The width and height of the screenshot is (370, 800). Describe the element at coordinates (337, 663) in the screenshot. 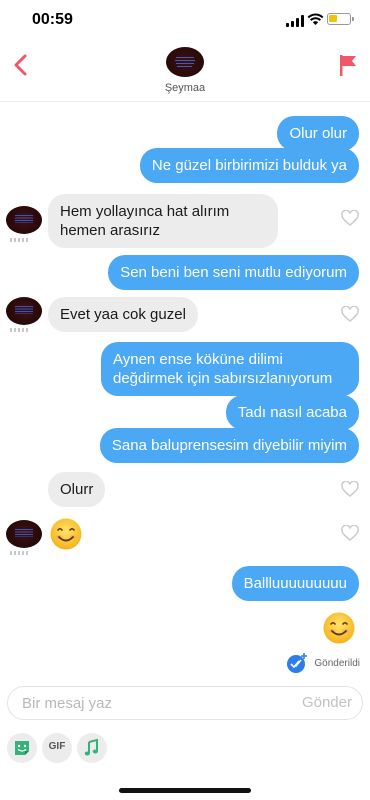

I see `sent-label: Gönderildi` at that location.